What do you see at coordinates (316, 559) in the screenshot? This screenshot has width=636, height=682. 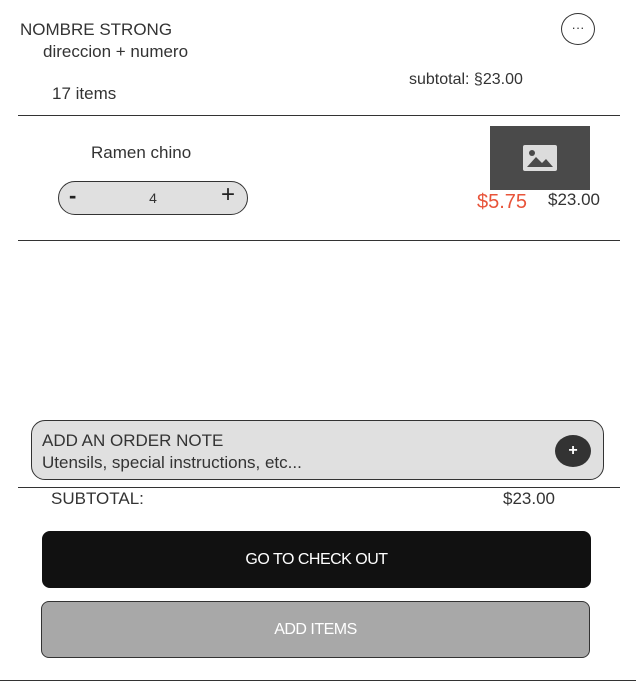 I see `checkout-button: GO TO CHECK OUT` at bounding box center [316, 559].